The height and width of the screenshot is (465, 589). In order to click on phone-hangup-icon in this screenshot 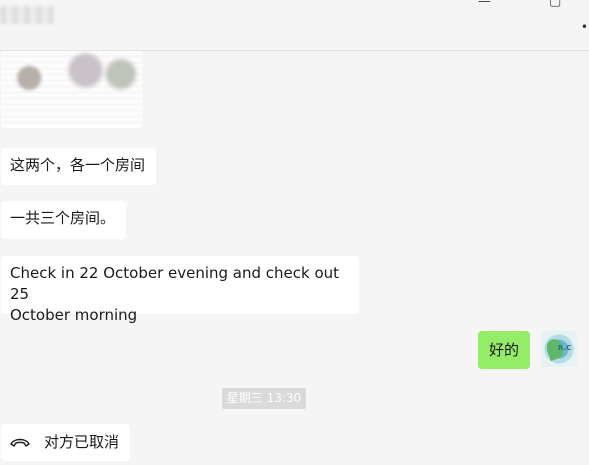, I will do `click(20, 442)`.